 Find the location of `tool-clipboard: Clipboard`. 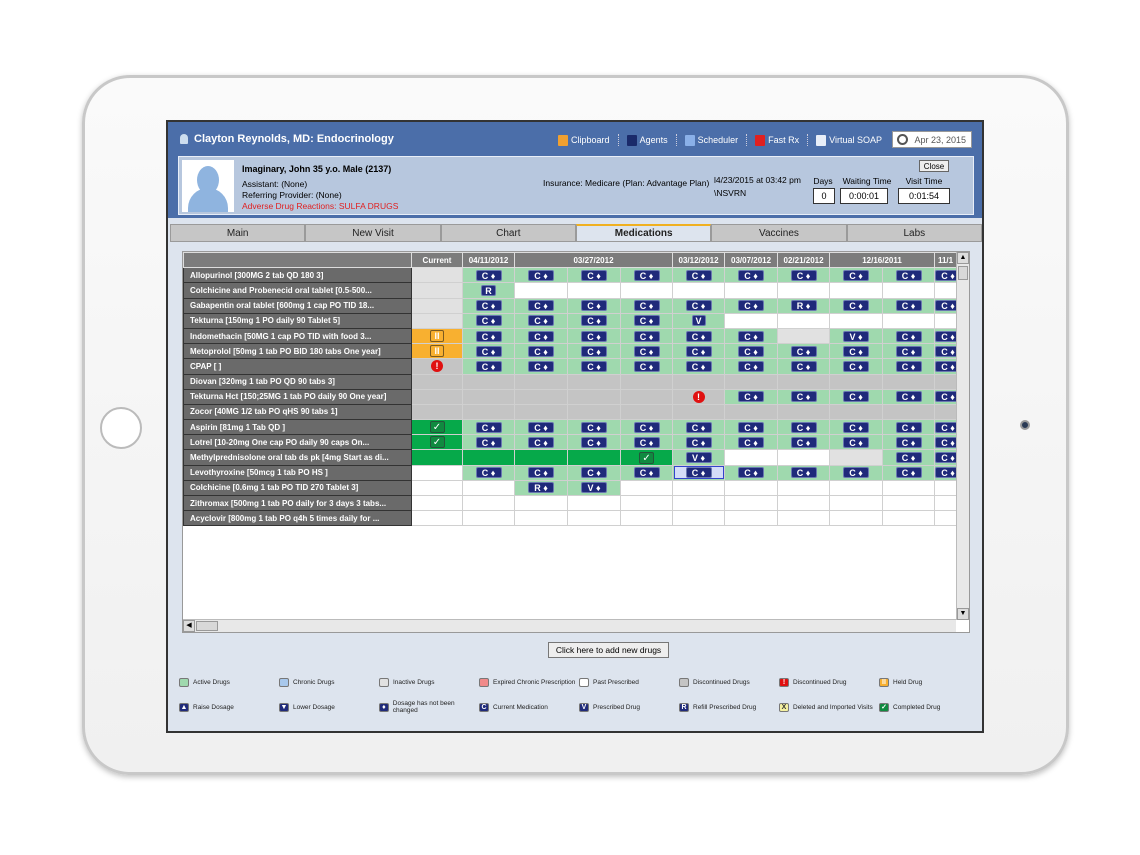

tool-clipboard: Clipboard is located at coordinates (584, 140).